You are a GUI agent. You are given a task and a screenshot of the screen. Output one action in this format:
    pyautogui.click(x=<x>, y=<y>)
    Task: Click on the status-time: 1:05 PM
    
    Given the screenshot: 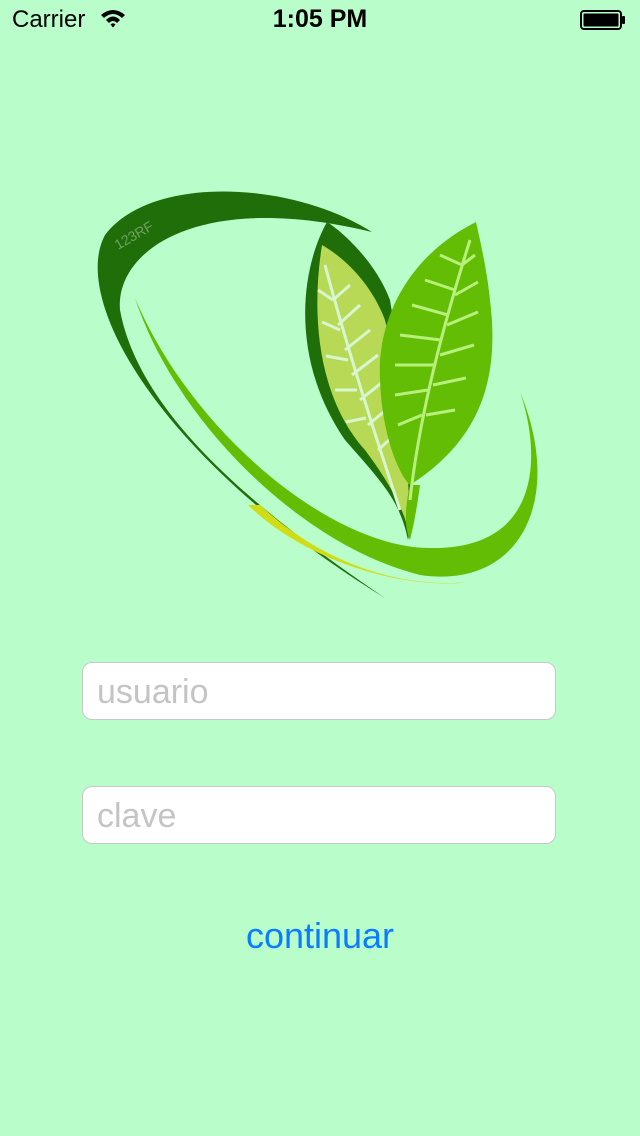 What is the action you would take?
    pyautogui.click(x=320, y=19)
    